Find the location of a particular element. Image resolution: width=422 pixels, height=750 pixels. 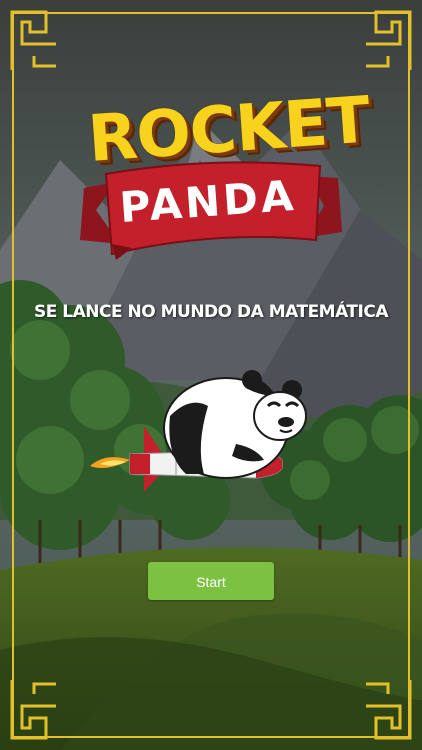

logo-title-panda: PANDA is located at coordinates (207, 201).